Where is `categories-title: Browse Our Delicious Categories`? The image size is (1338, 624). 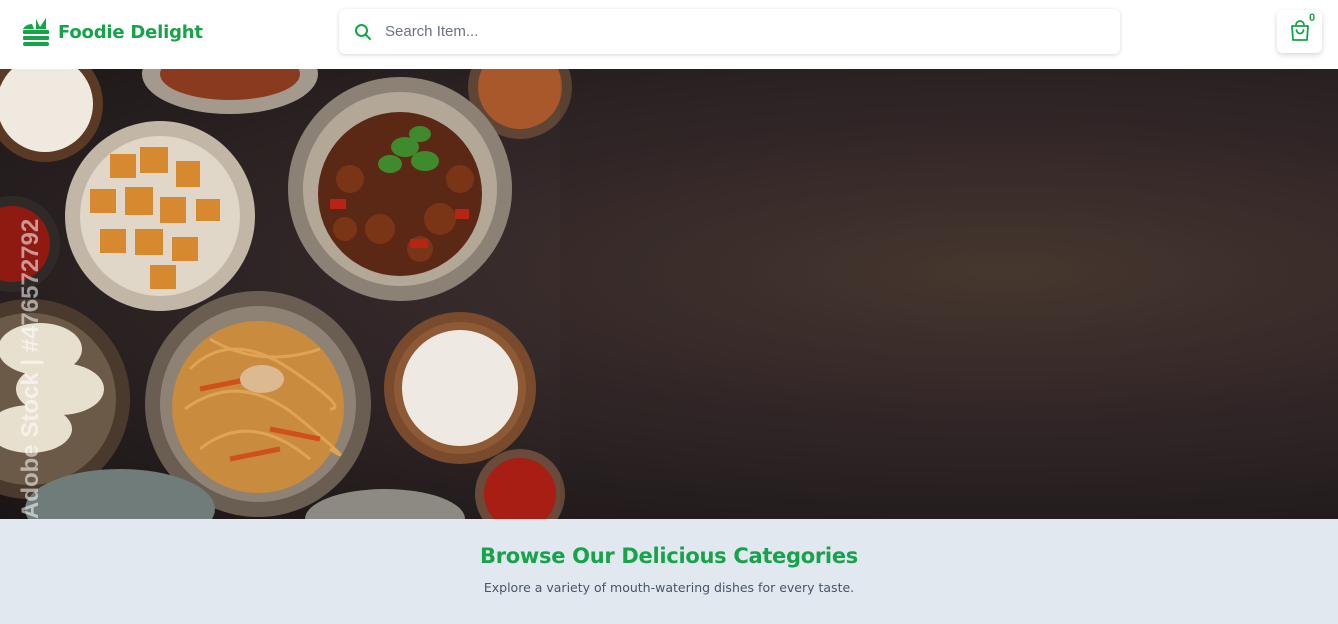
categories-title: Browse Our Delicious Categories is located at coordinates (669, 556).